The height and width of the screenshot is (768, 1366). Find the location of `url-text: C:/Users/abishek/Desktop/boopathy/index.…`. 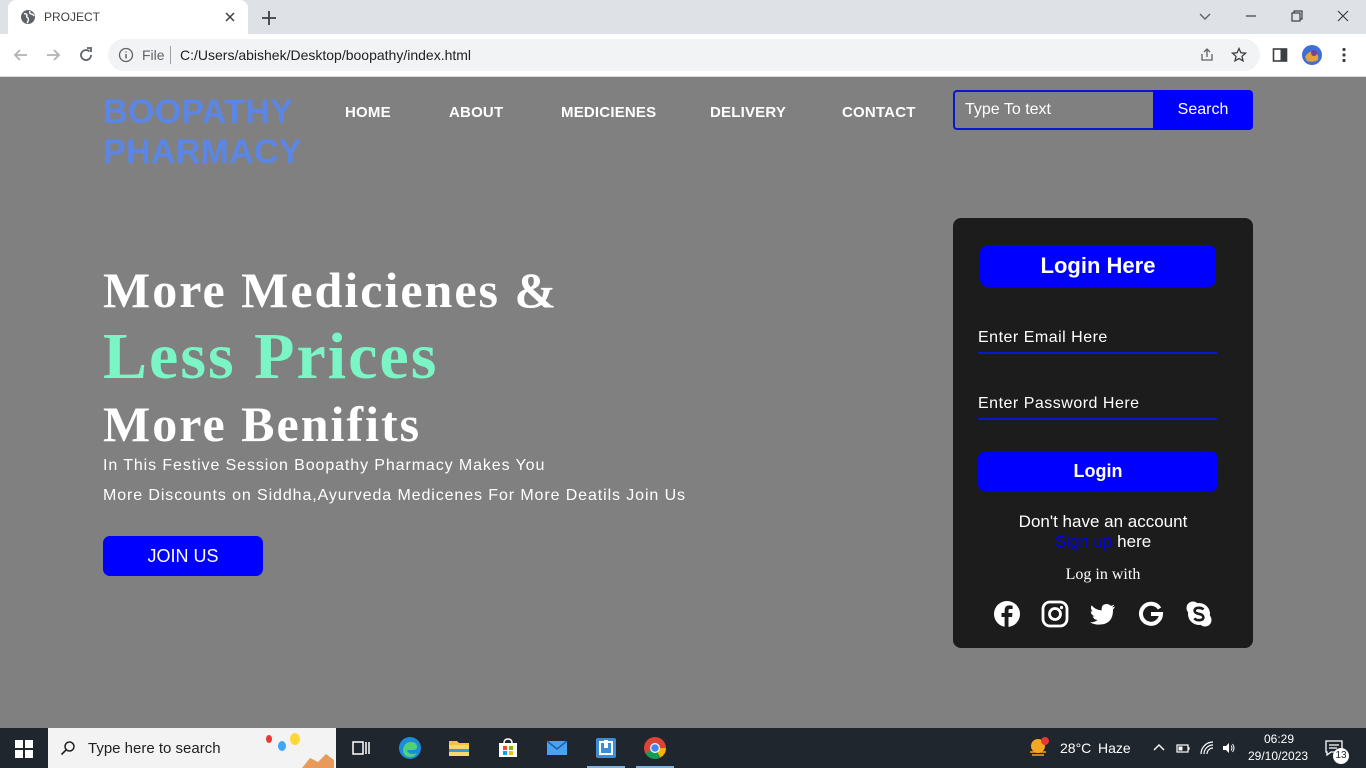

url-text: C:/Users/abishek/Desktop/boopathy/index.… is located at coordinates (325, 55).